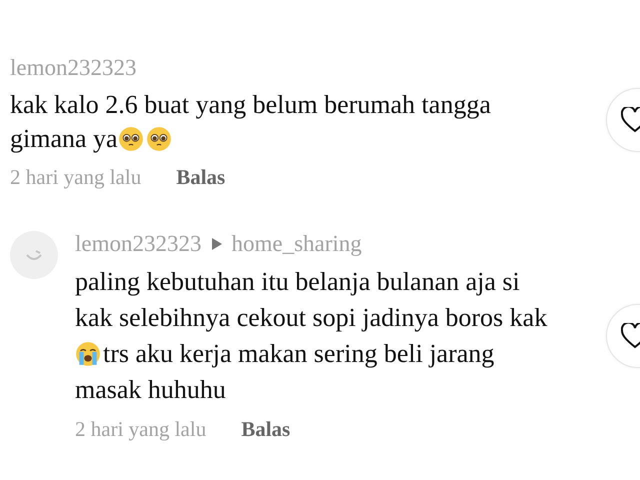  Describe the element at coordinates (150, 390) in the screenshot. I see `comment-text: masak huhuhu` at that location.